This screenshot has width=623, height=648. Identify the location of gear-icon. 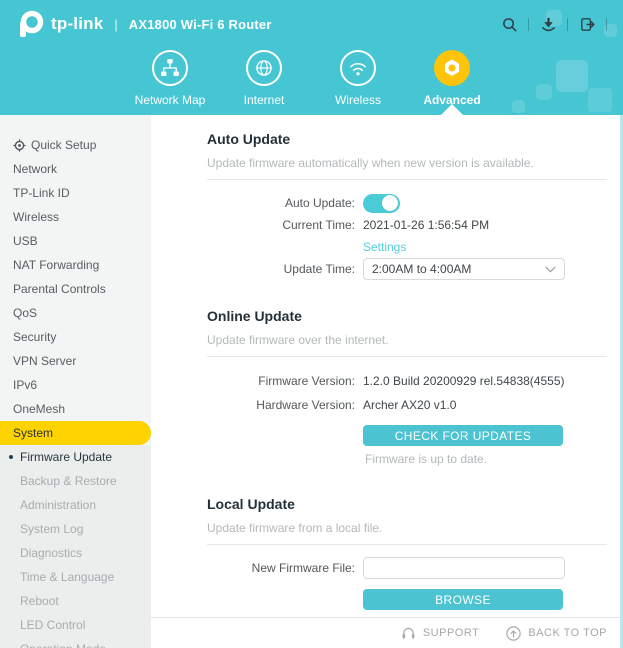
(452, 68).